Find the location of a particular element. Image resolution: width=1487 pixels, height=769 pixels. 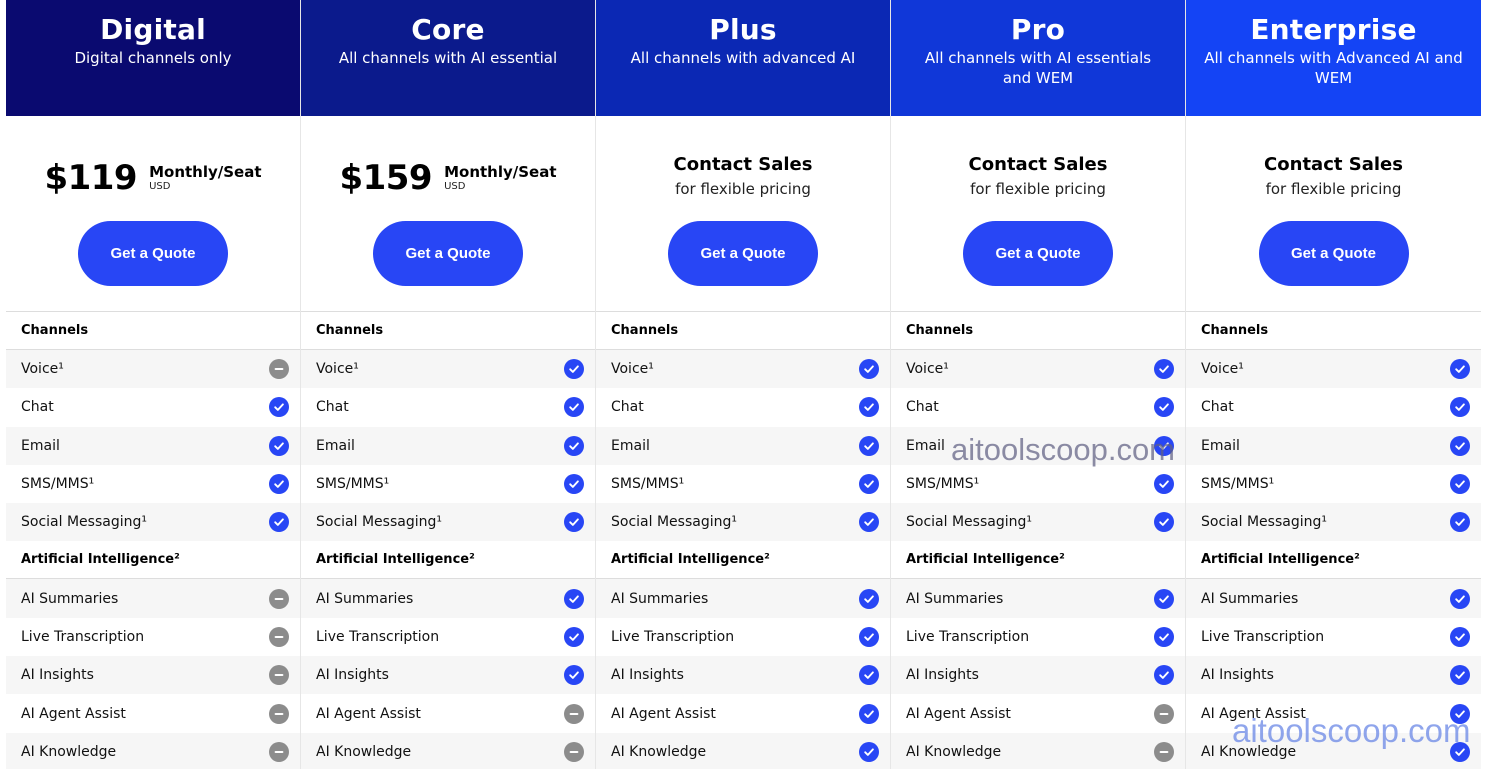

price-area: $159 Monthly/Seat USD Get a Quote is located at coordinates (448, 213).